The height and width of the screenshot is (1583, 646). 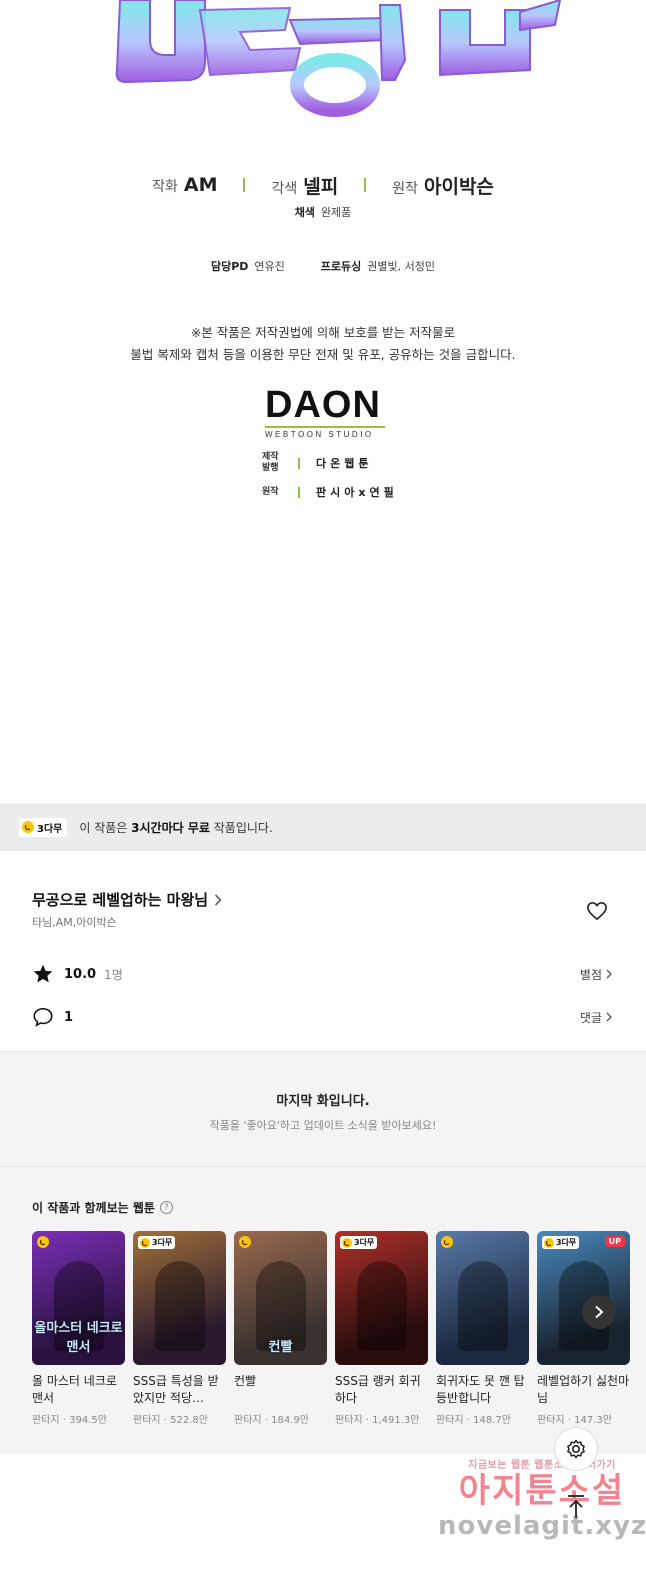 What do you see at coordinates (166, 1207) in the screenshot?
I see `help-icon: ?` at bounding box center [166, 1207].